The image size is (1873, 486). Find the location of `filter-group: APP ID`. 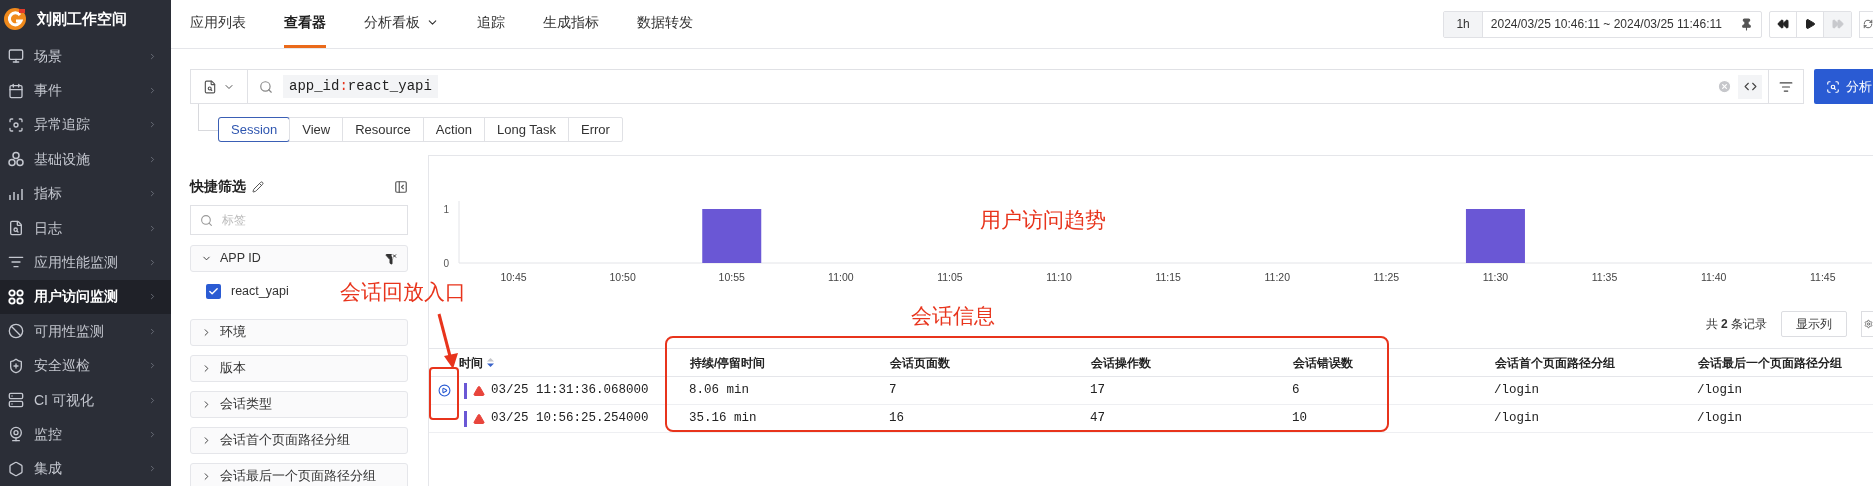

filter-group: APP ID is located at coordinates (299, 258).